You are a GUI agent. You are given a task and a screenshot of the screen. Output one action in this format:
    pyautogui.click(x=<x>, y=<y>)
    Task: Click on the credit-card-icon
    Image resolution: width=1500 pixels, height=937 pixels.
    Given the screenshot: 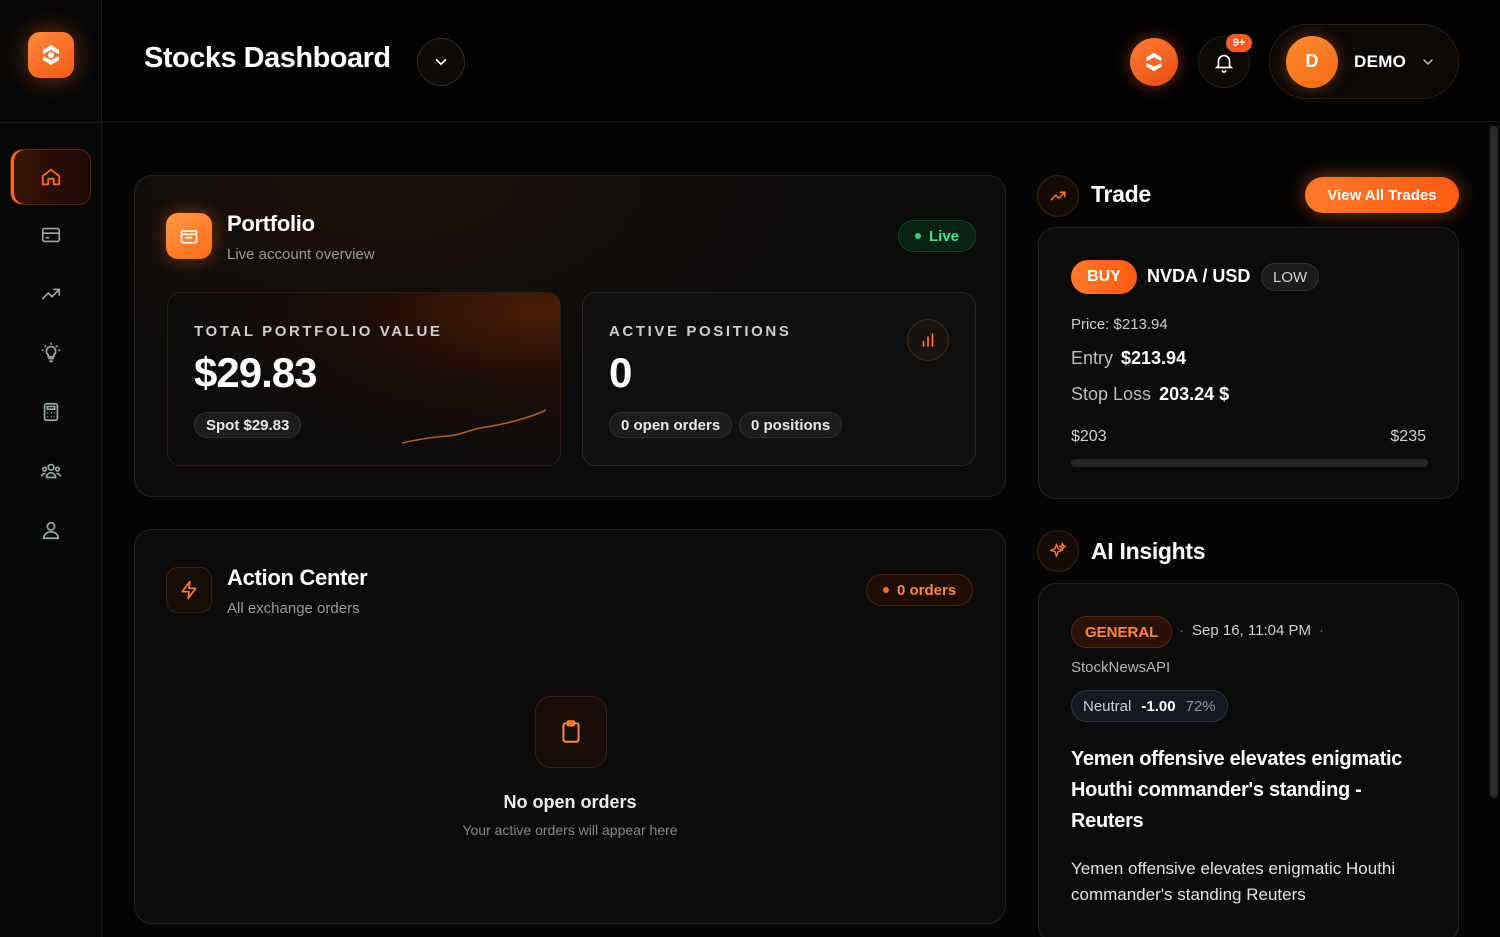 What is the action you would take?
    pyautogui.click(x=50, y=235)
    